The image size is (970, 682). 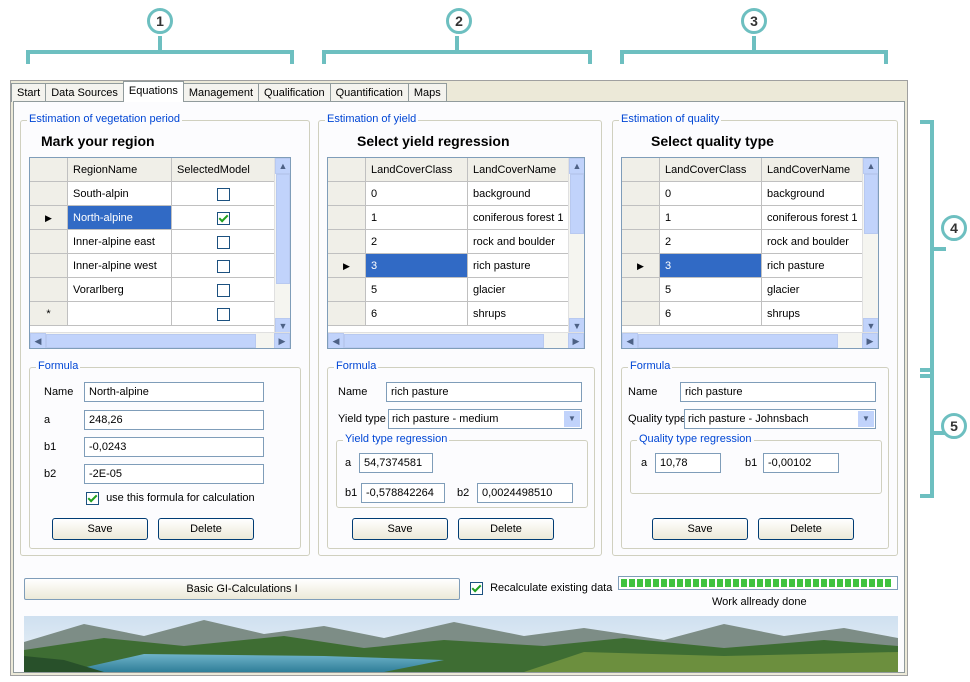 I want to click on new-row-icon: *, so click(x=49, y=314).